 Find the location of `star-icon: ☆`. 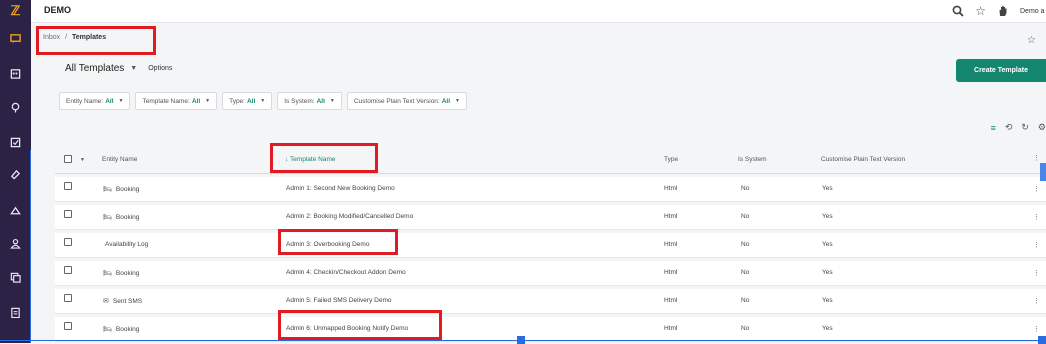

star-icon: ☆ is located at coordinates (980, 11).